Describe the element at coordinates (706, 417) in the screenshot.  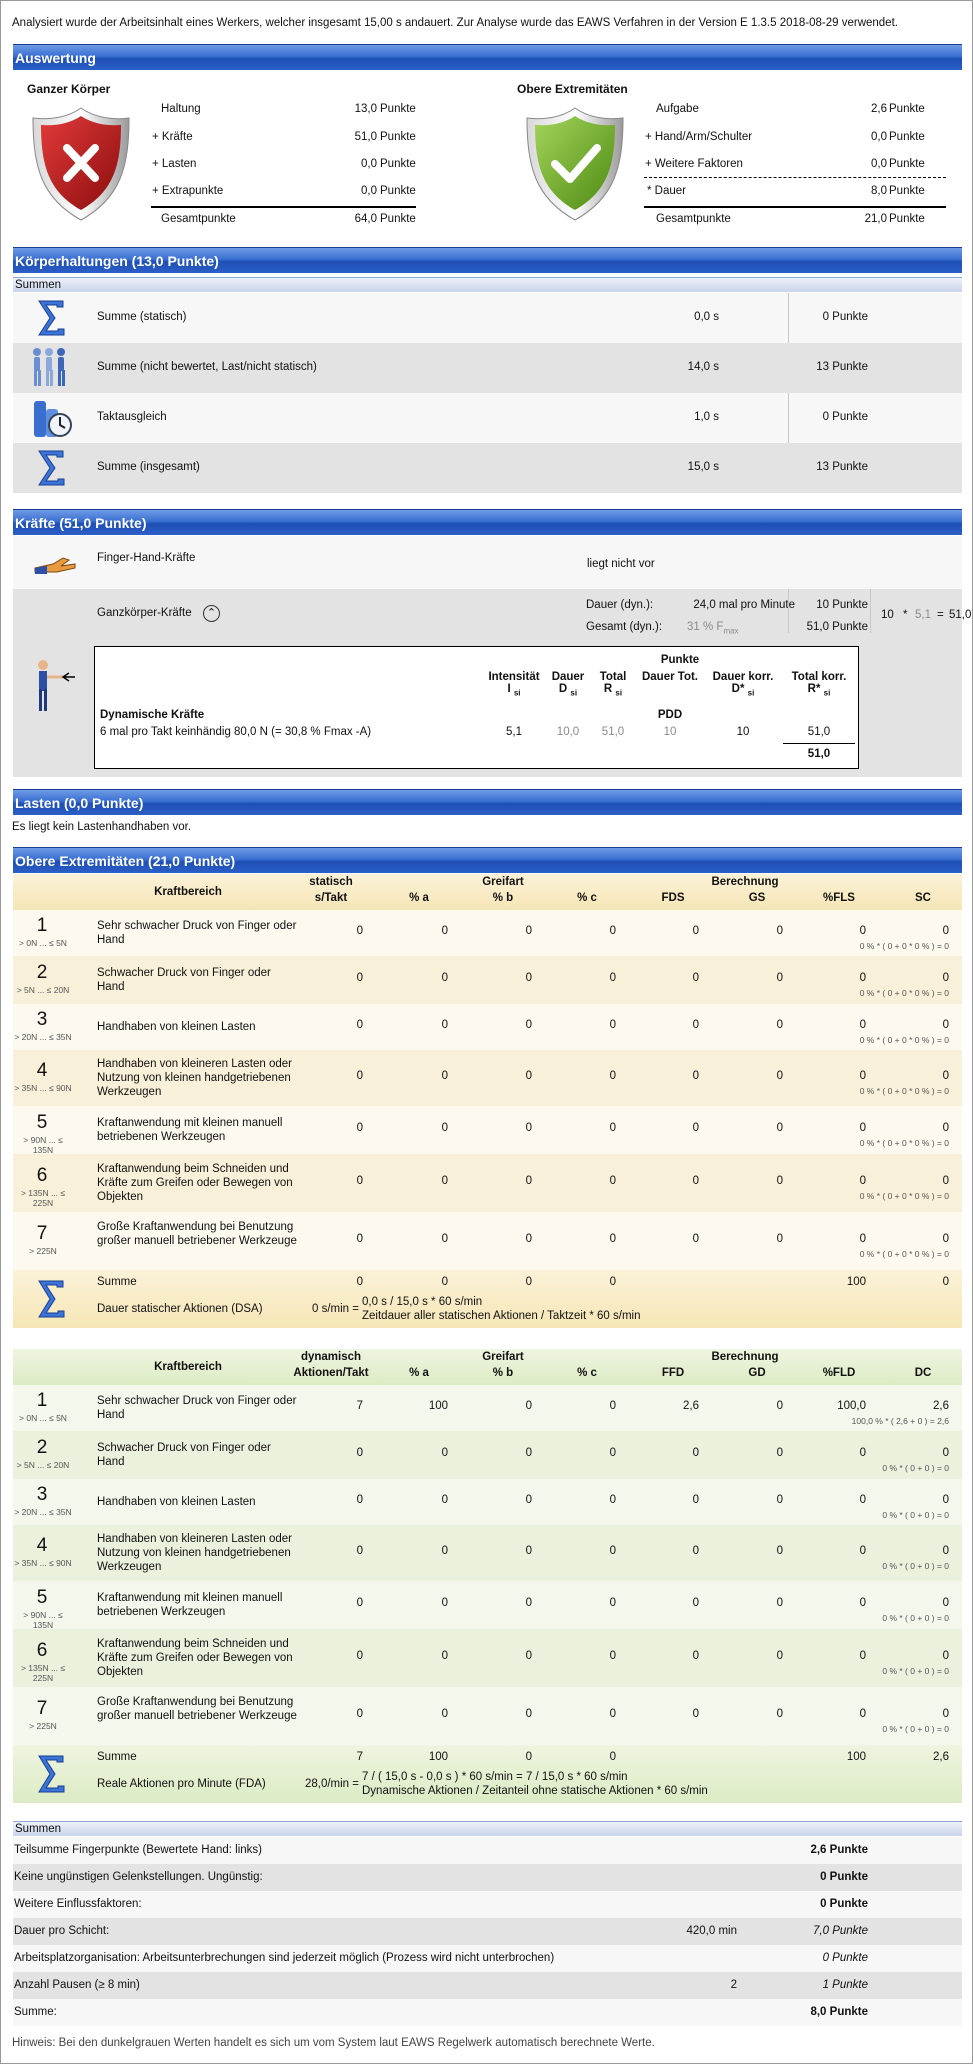
I see `row-time: 1,0 s` at that location.